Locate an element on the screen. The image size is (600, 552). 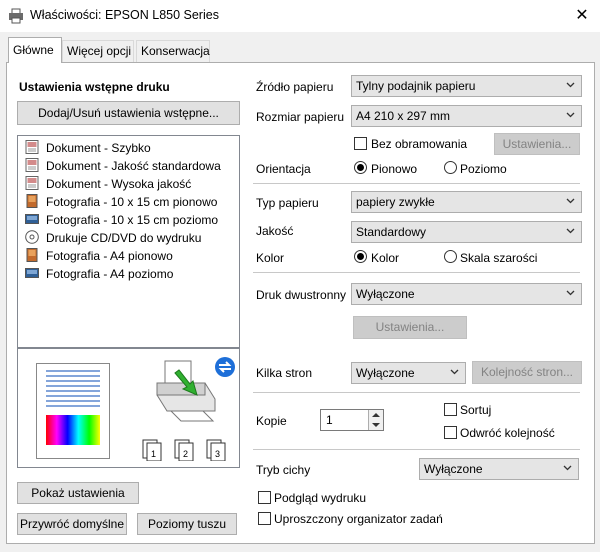
paper-type-select: papiery zwykłe is located at coordinates (466, 202).